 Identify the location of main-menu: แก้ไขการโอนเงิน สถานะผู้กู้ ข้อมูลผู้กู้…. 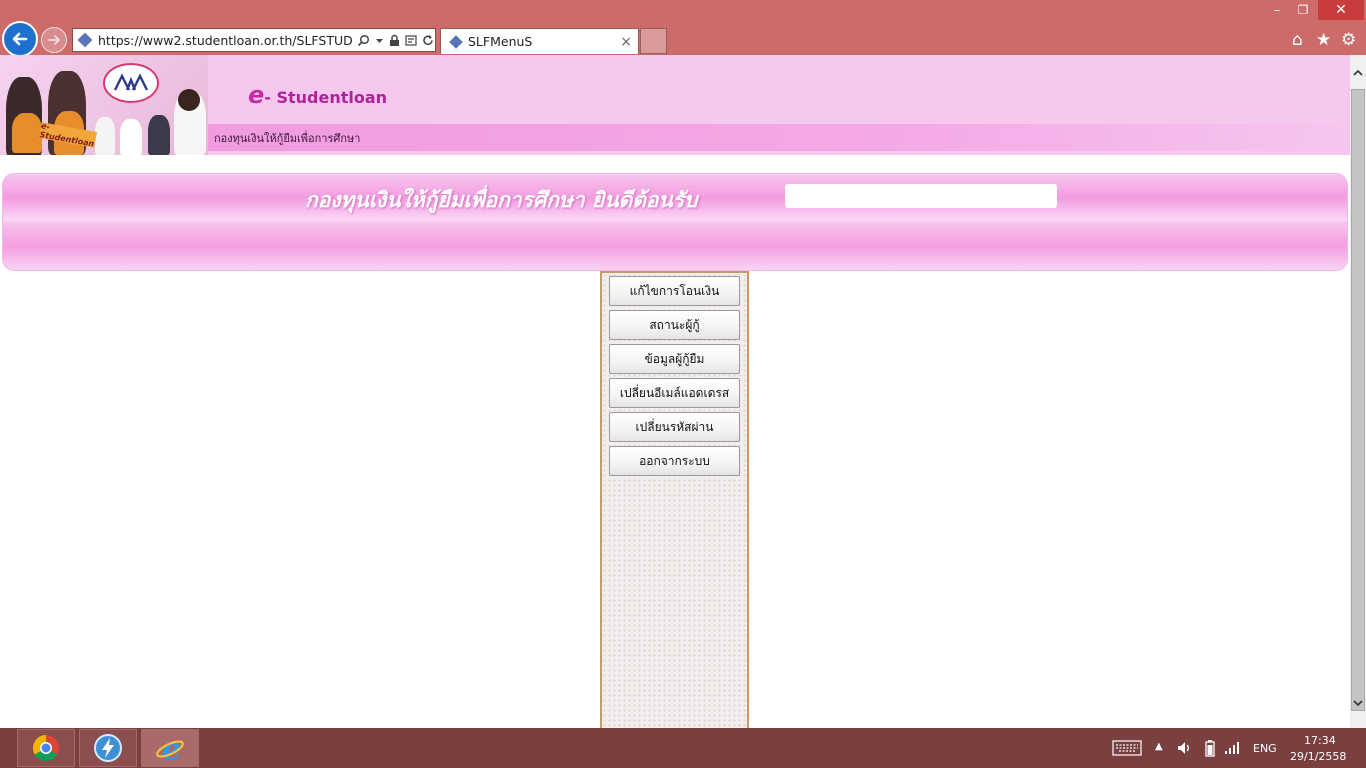
(674, 499).